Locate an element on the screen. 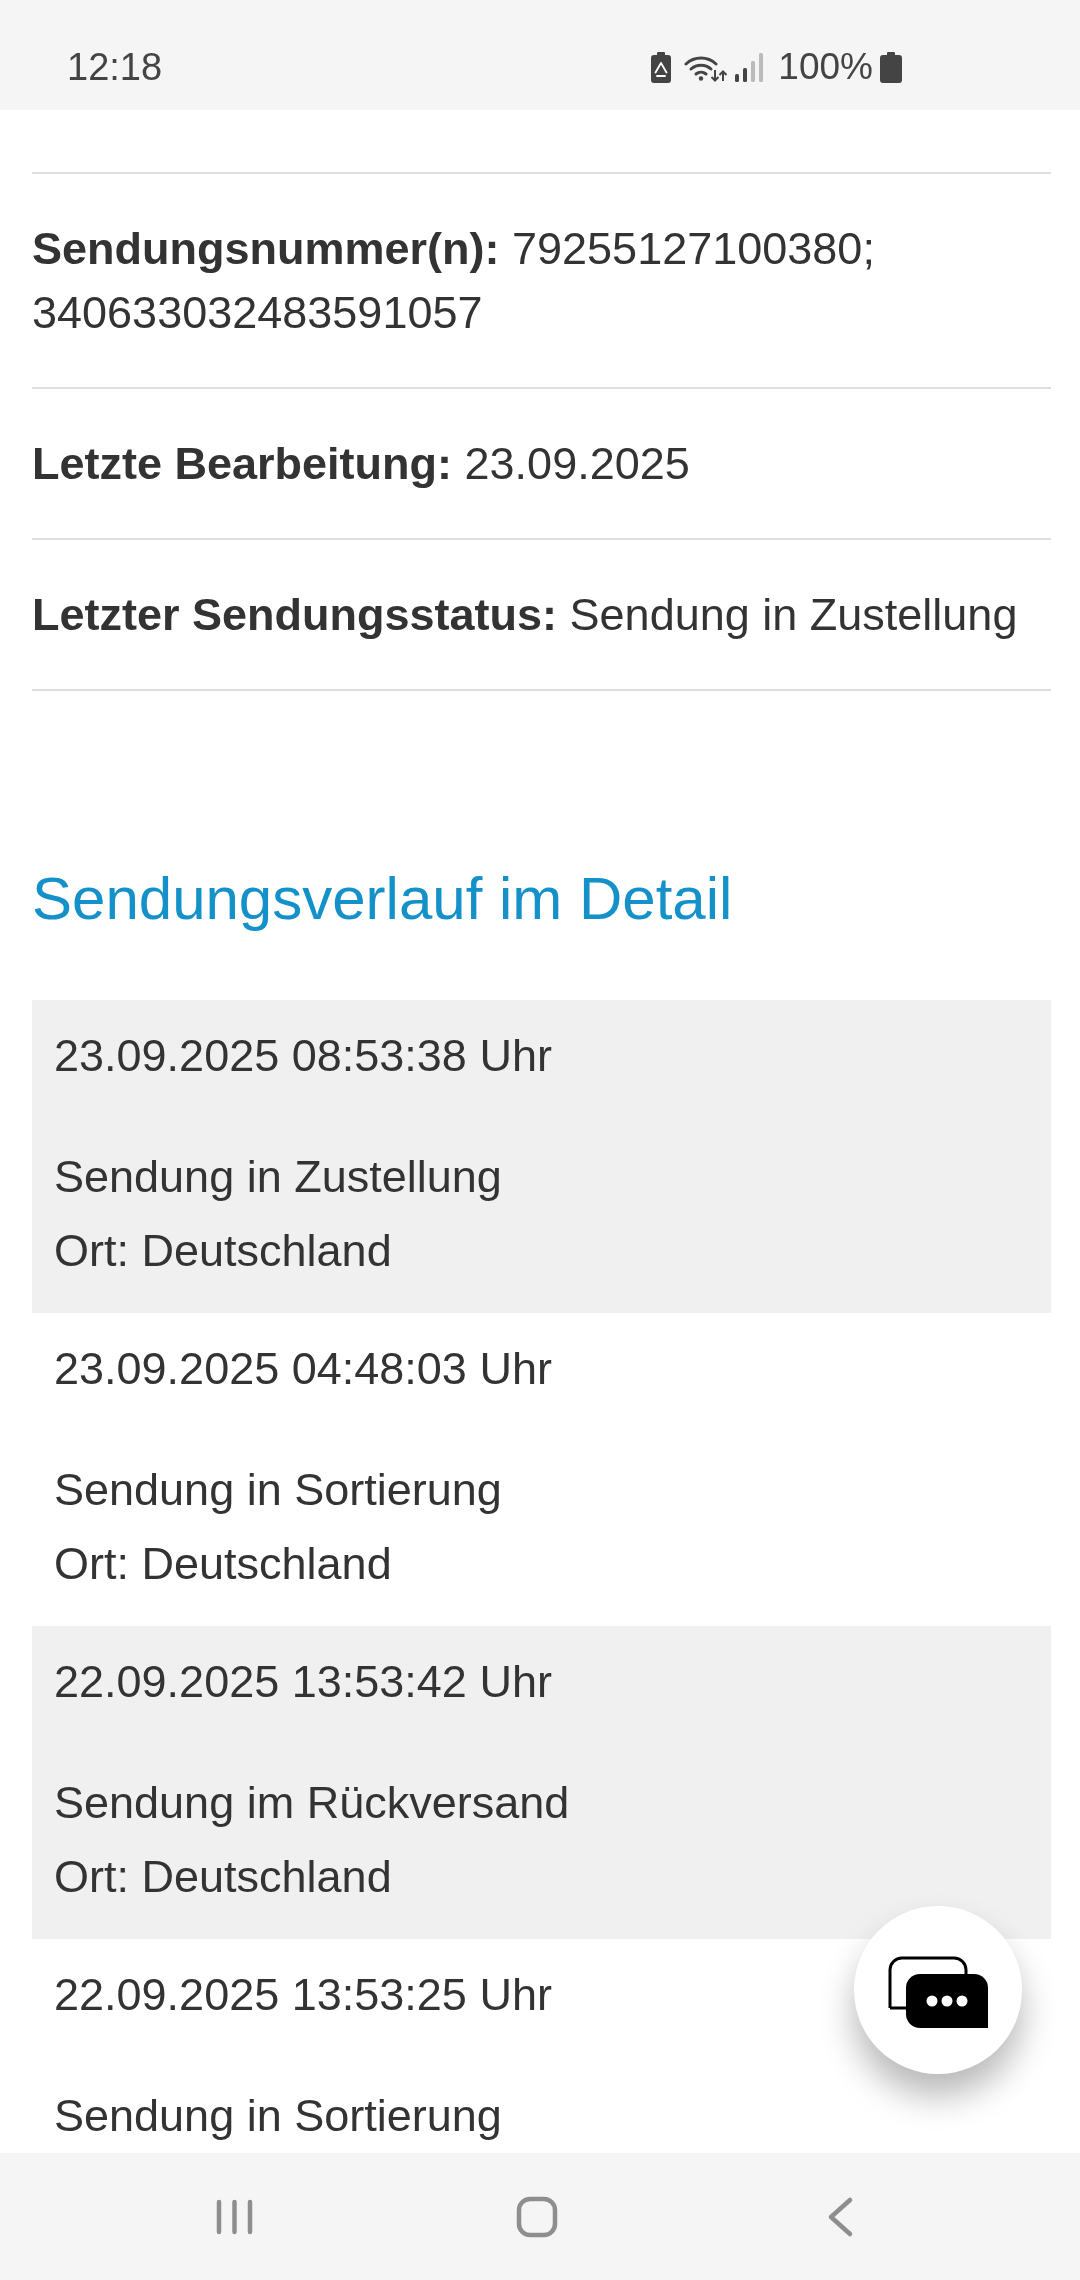  home-icon is located at coordinates (537, 2216).